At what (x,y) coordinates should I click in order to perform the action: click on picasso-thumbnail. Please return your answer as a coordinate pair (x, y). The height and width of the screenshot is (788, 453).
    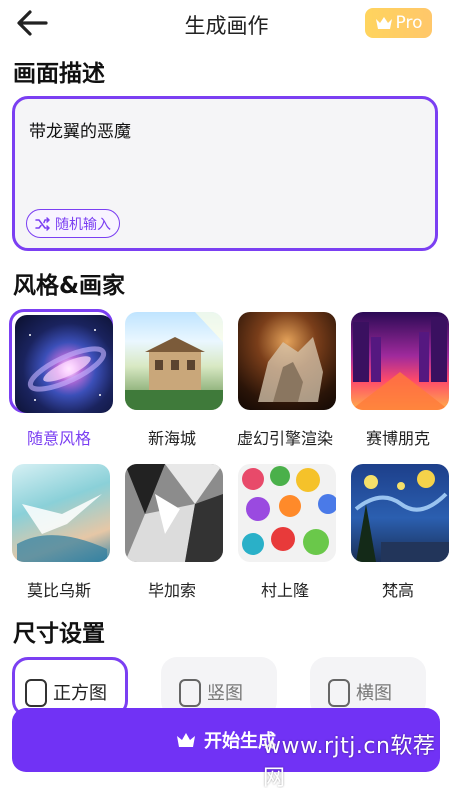
    Looking at the image, I should click on (174, 513).